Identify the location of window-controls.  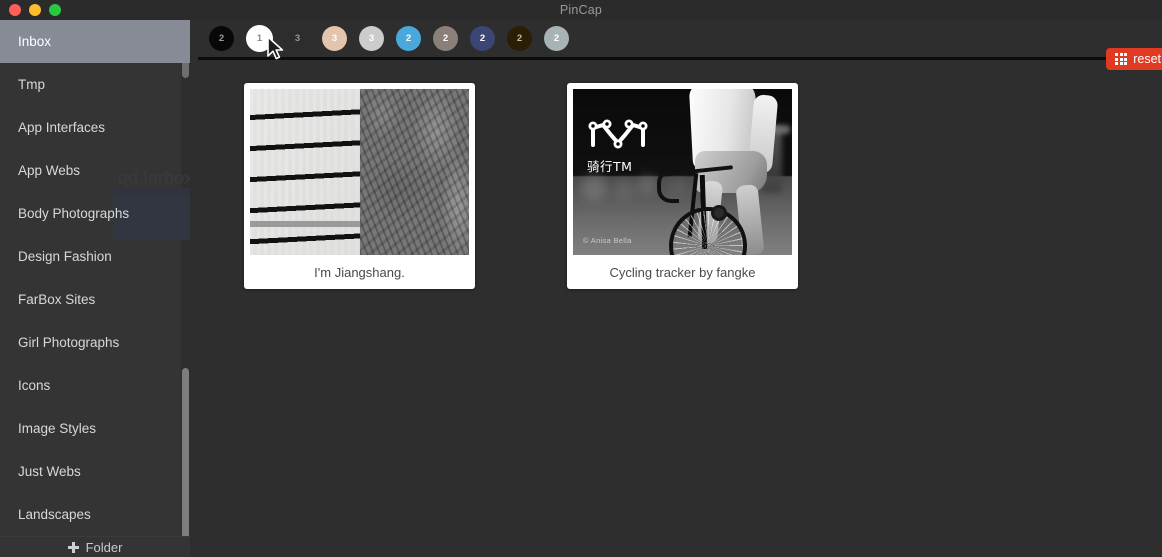
(35, 10).